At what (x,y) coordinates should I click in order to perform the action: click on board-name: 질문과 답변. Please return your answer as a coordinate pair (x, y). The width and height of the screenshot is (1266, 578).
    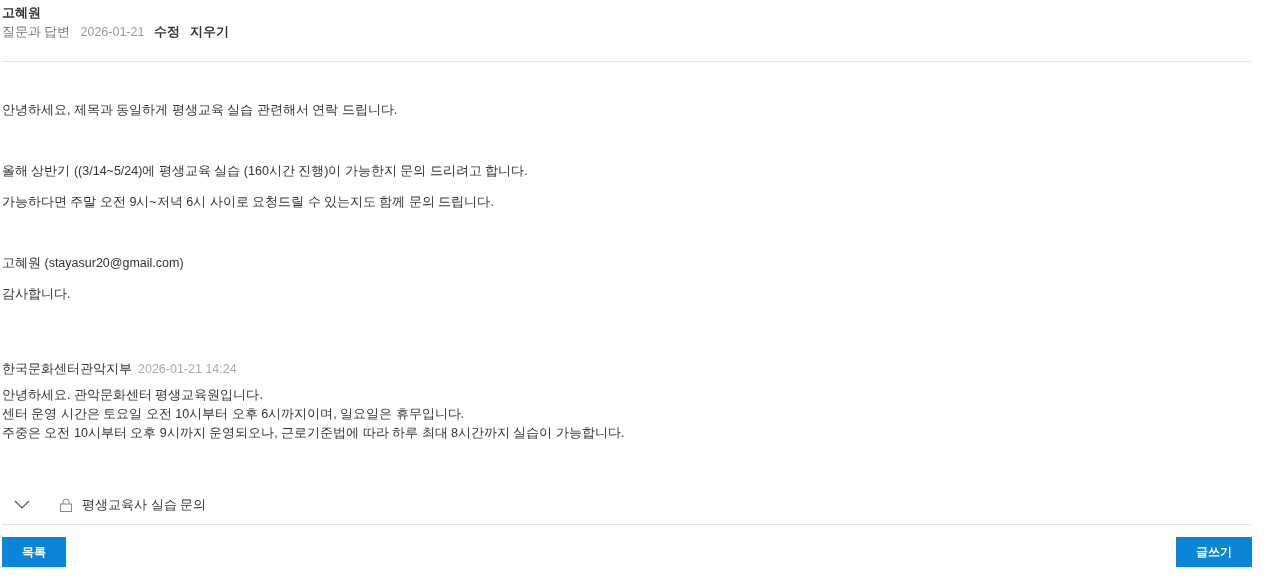
    Looking at the image, I should click on (36, 32).